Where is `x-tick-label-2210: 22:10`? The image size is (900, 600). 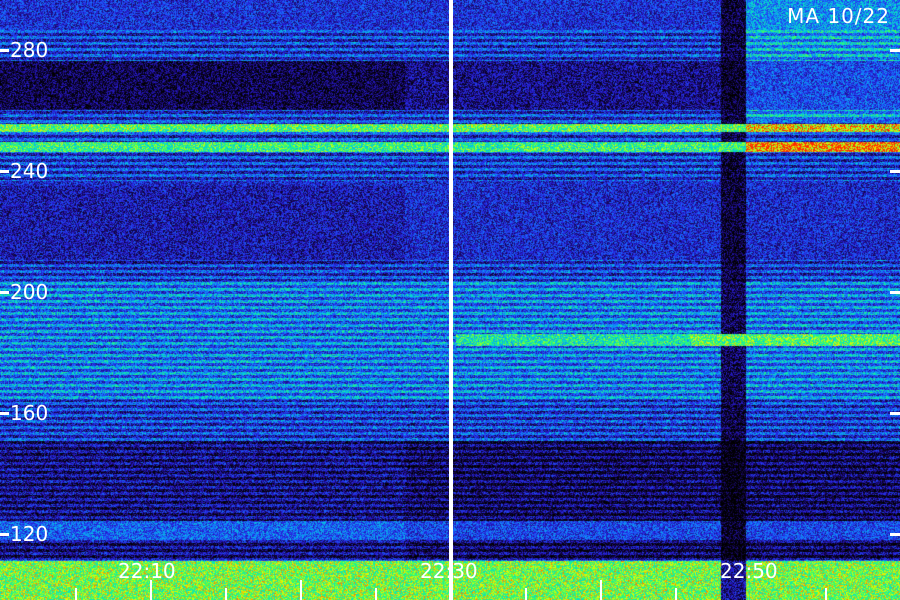 x-tick-label-2210: 22:10 is located at coordinates (147, 571).